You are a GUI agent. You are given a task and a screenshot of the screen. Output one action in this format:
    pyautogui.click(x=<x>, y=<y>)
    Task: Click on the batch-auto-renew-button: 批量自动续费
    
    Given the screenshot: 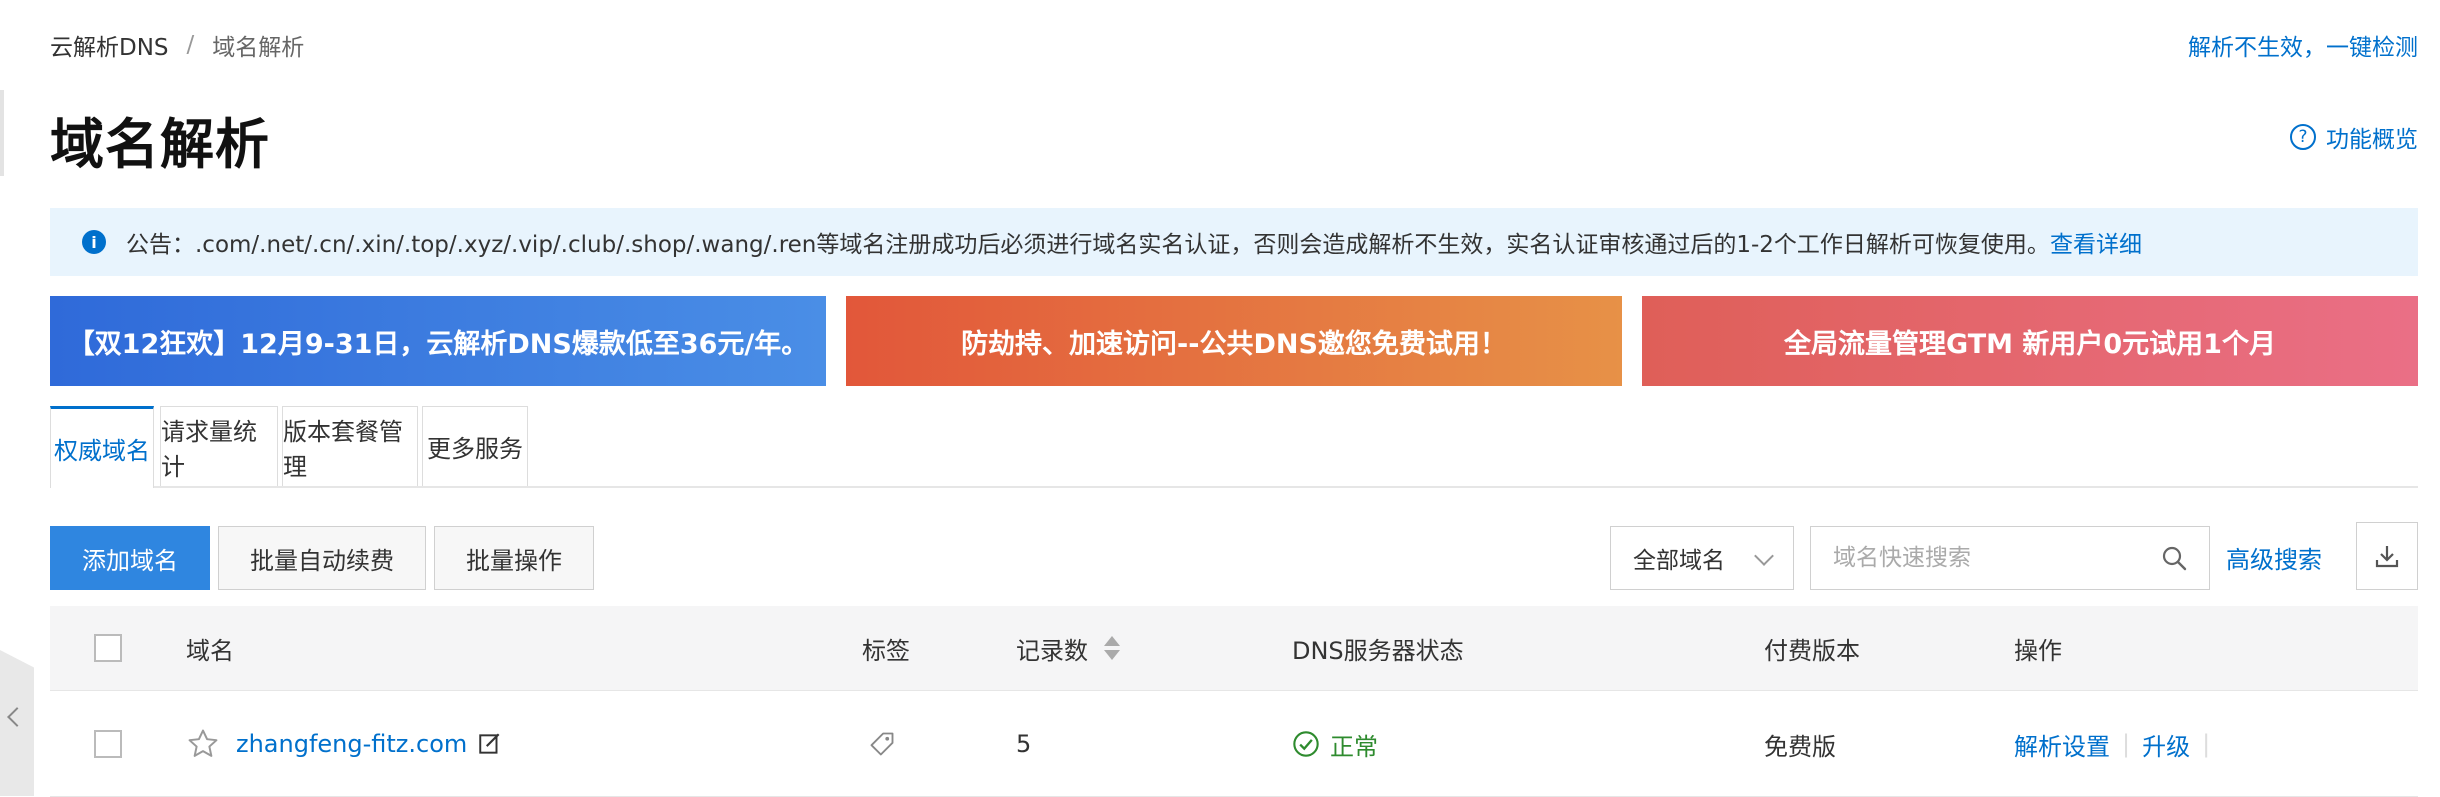 What is the action you would take?
    pyautogui.click(x=322, y=558)
    